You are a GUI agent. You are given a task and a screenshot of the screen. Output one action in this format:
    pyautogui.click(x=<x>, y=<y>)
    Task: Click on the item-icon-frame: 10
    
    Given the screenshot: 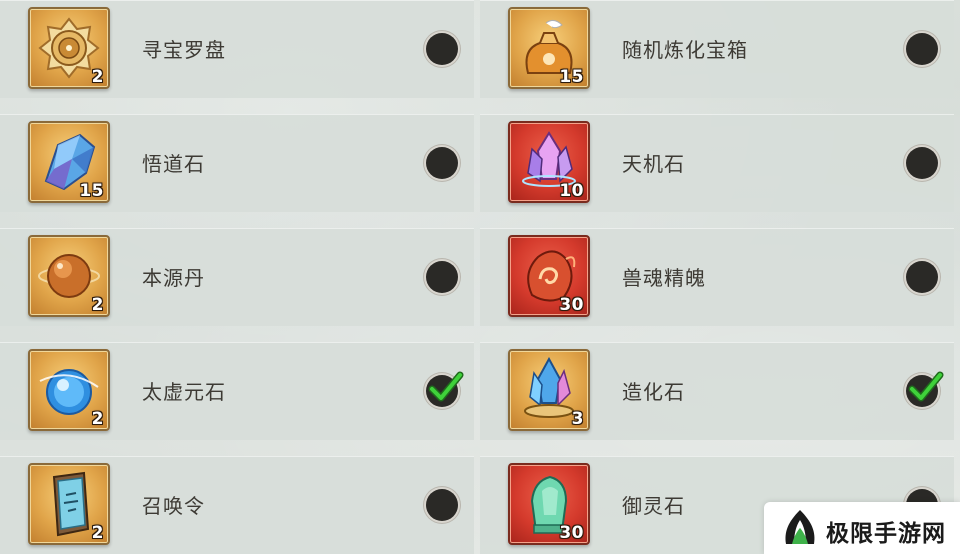 What is the action you would take?
    pyautogui.click(x=549, y=162)
    